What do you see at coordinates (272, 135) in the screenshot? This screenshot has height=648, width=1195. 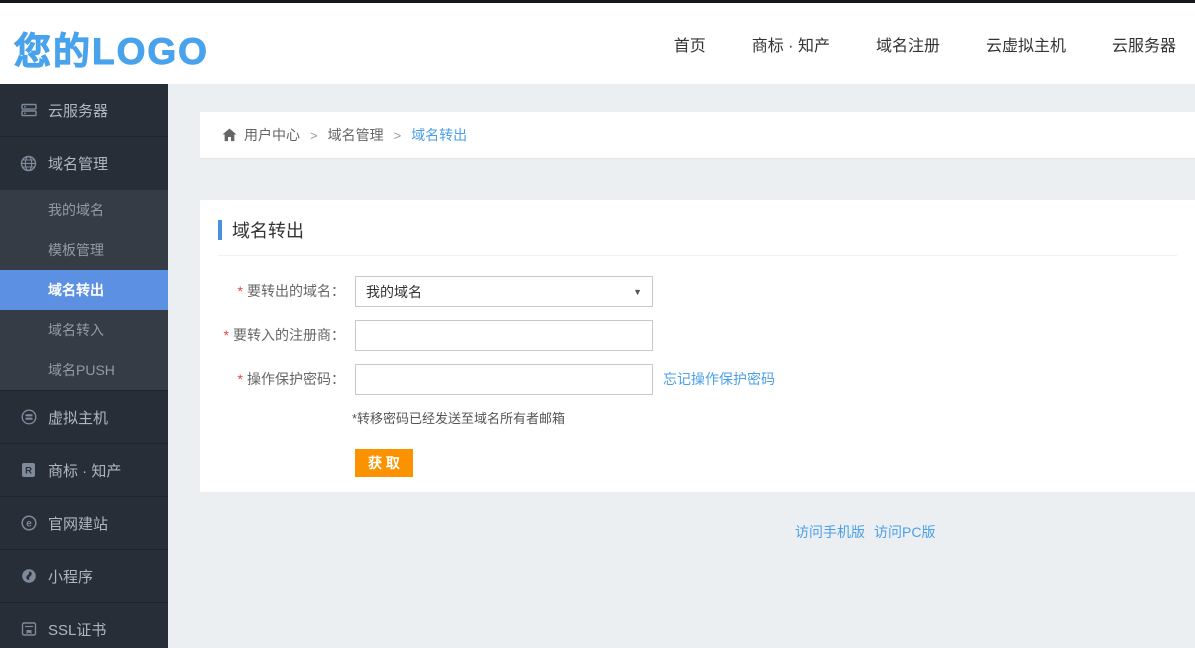 I see `breadcrumb-user-center: 用户中心` at bounding box center [272, 135].